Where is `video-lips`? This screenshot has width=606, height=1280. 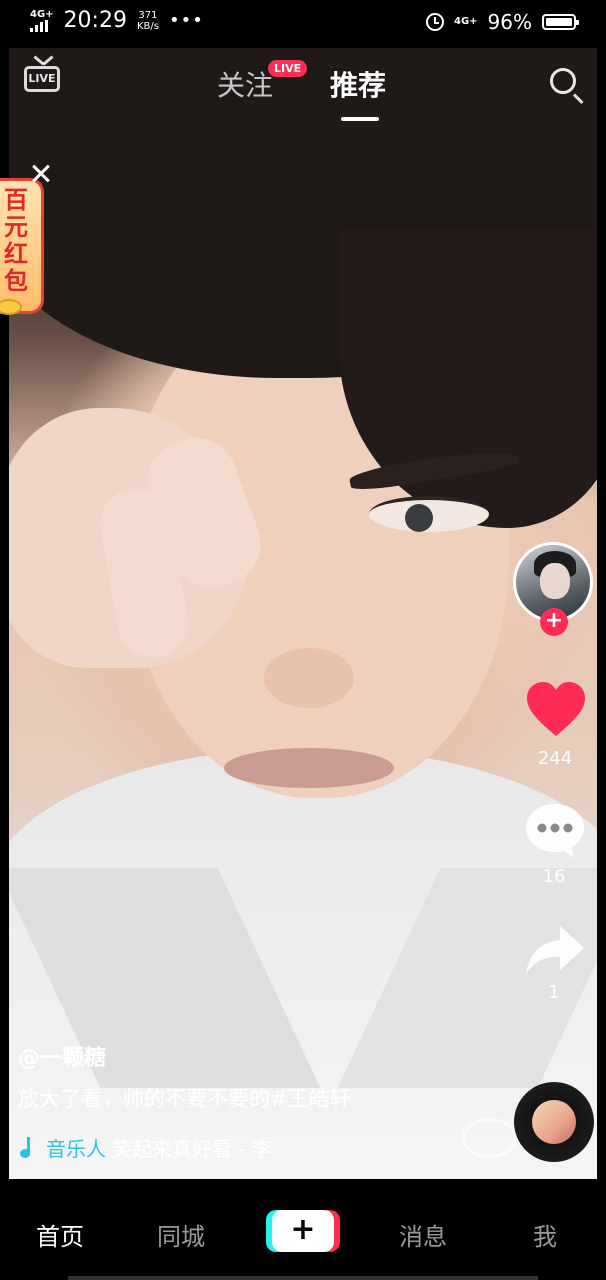 video-lips is located at coordinates (309, 768).